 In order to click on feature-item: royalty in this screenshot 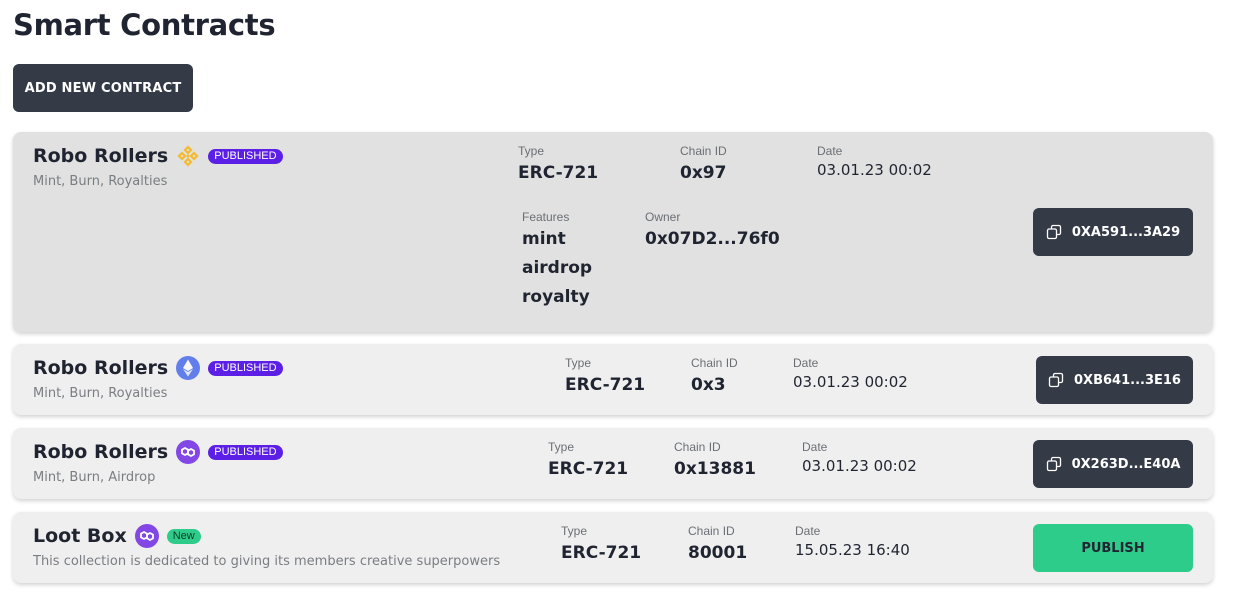, I will do `click(556, 297)`.